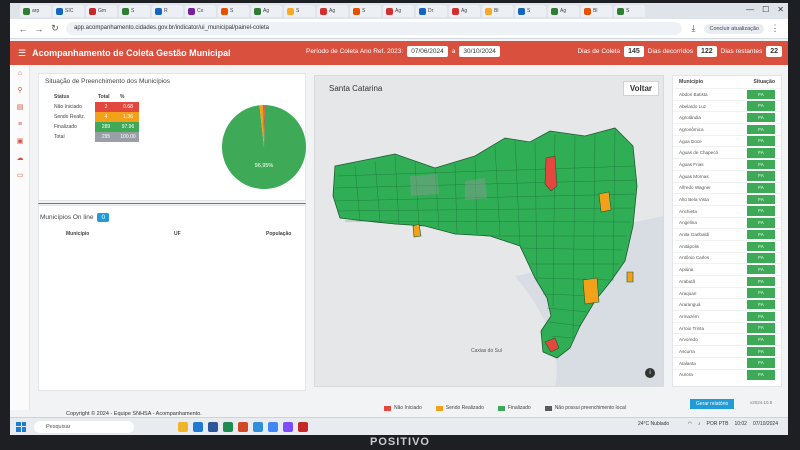 The image size is (800, 450). Describe the element at coordinates (727, 175) in the screenshot. I see `list-item: Águas Mornas FA` at that location.